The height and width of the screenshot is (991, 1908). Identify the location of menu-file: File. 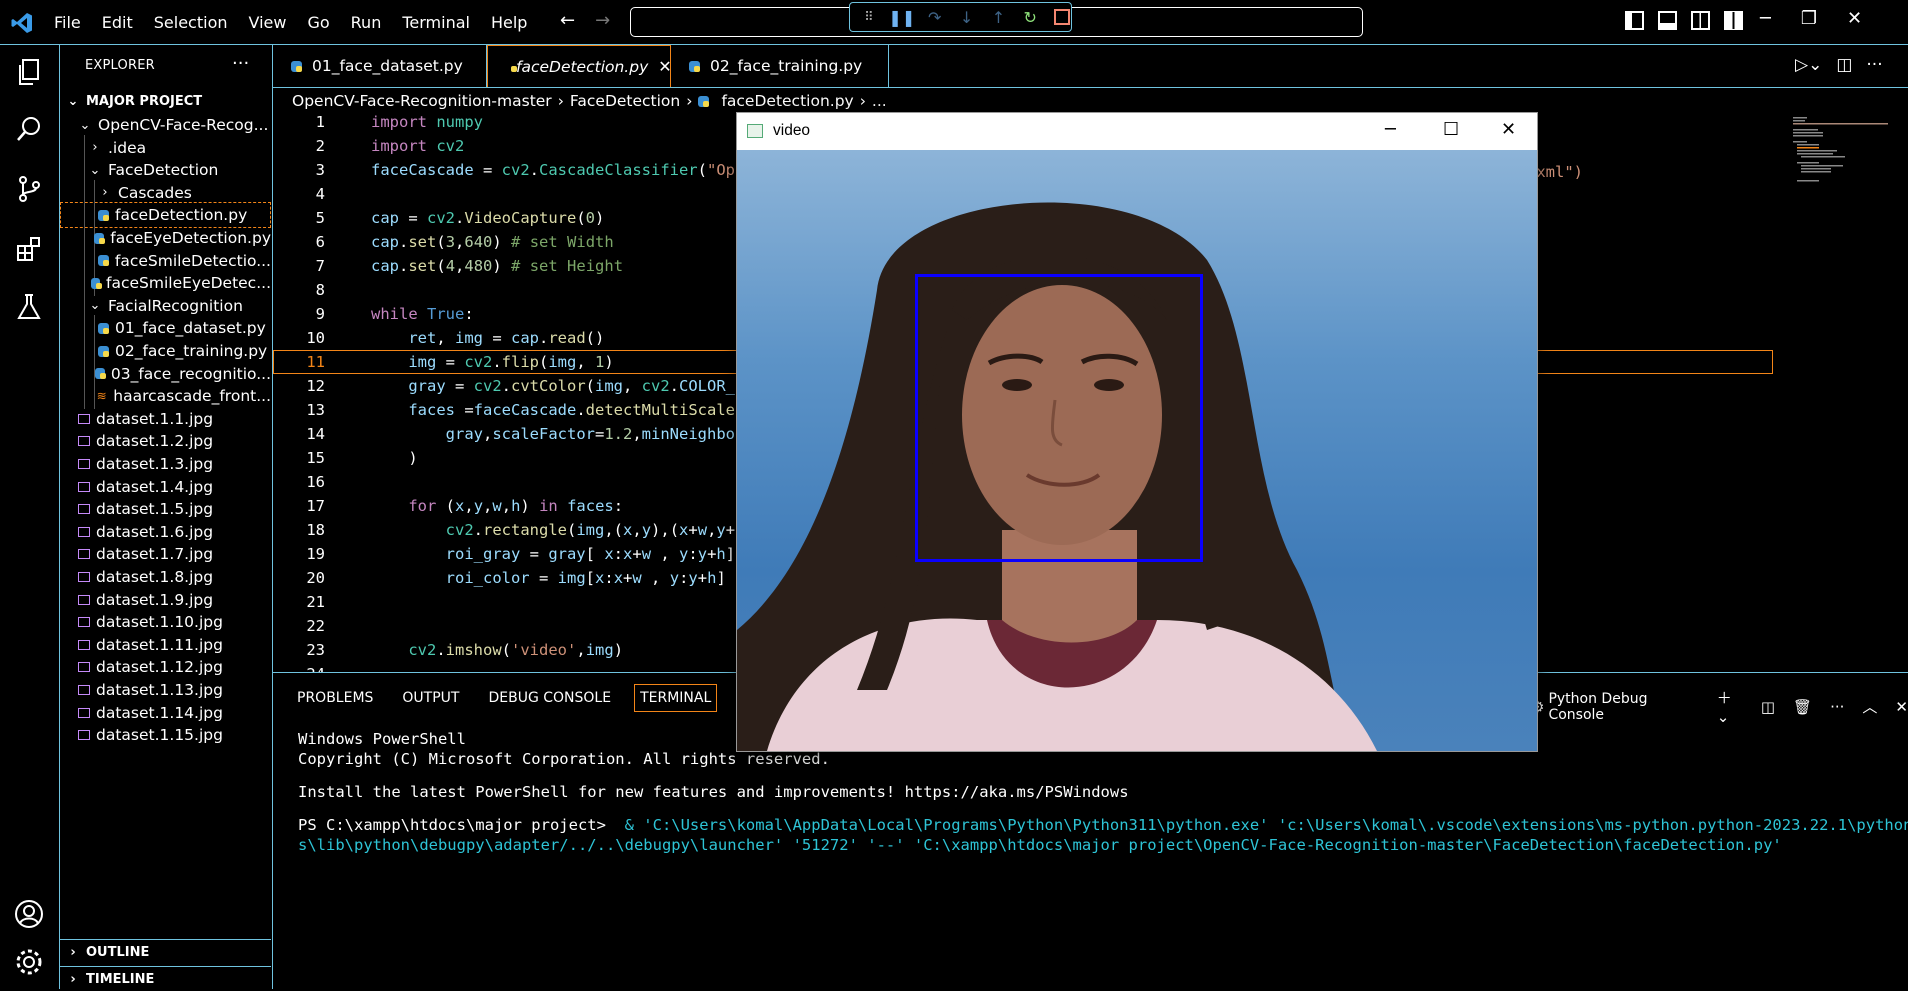
(67, 22).